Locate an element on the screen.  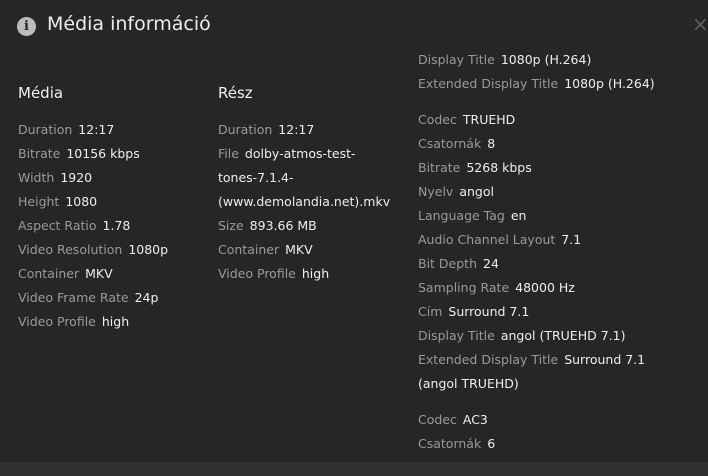
row-value: TRUEHD is located at coordinates (489, 119).